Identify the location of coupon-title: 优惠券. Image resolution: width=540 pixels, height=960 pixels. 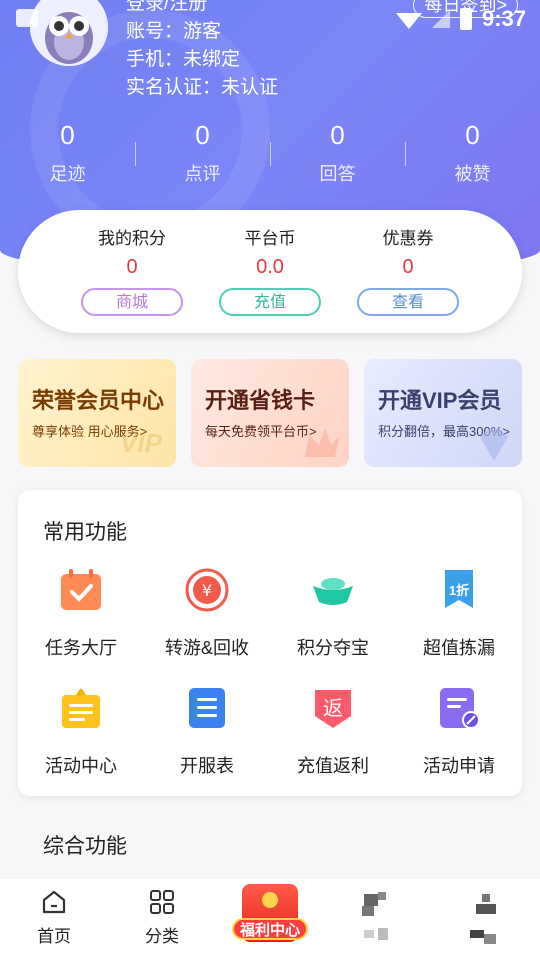
(408, 238).